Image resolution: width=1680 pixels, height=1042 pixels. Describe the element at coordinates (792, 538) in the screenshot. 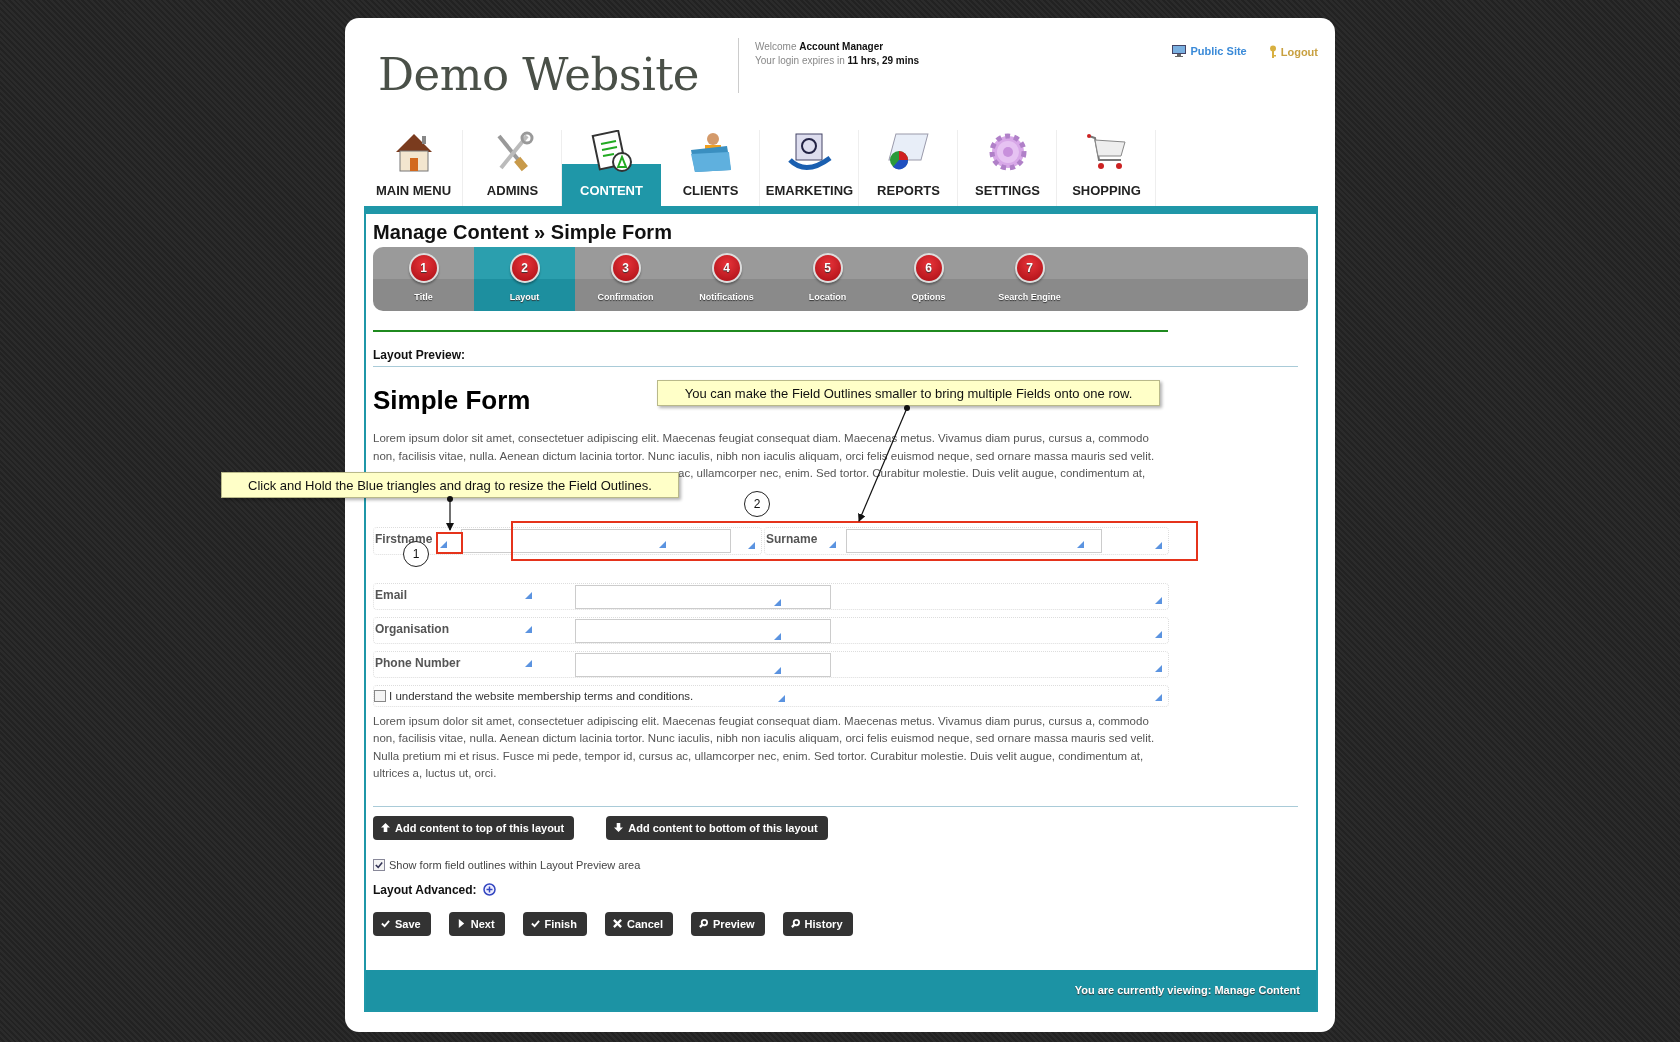

I see `field-label: Surname` at that location.